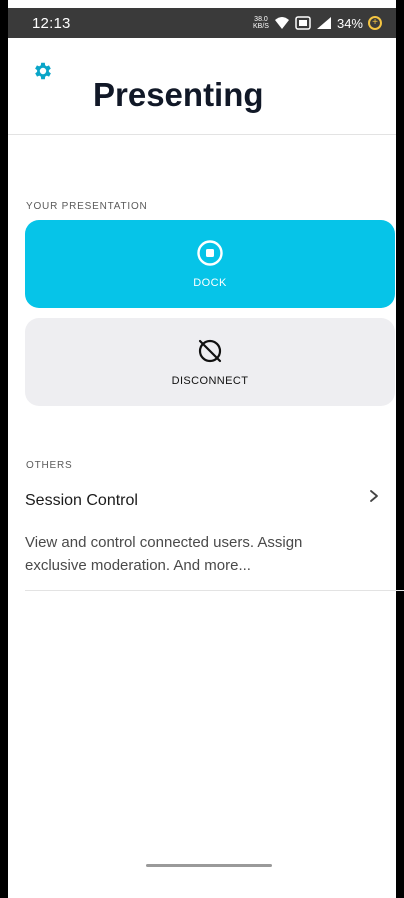  I want to click on status-icons: 38.0 KB/S 34% +, so click(317, 23).